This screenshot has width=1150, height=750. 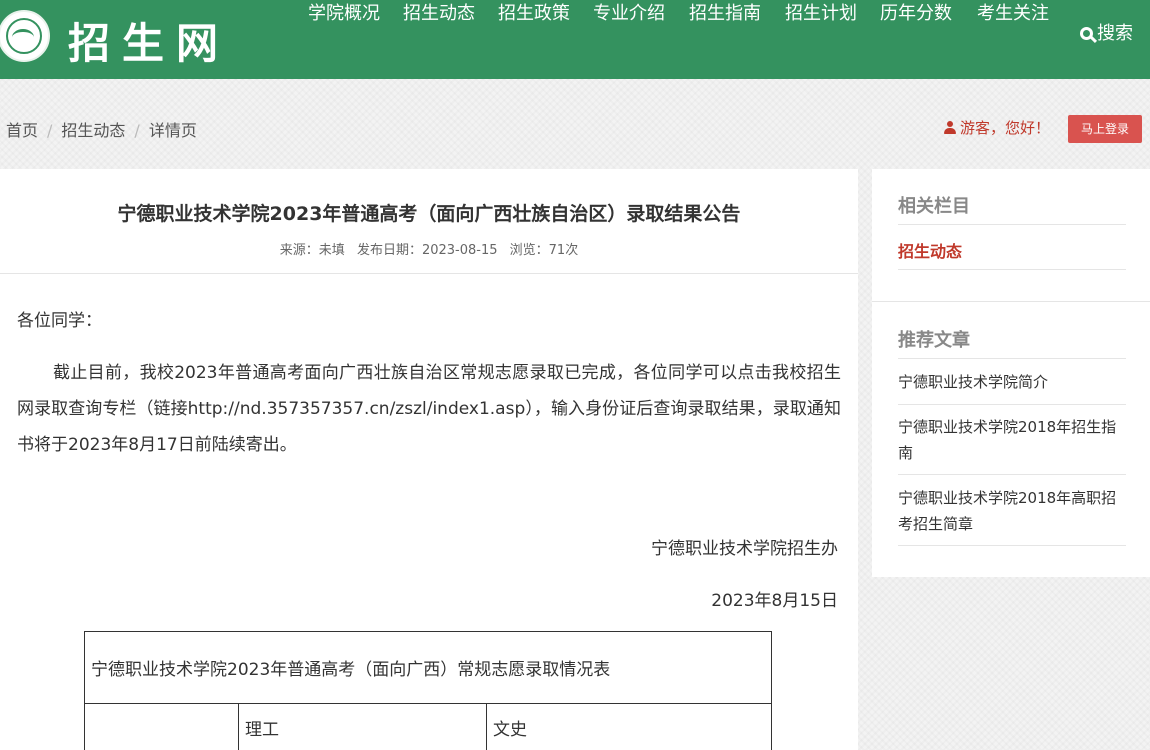 I want to click on breadcrumb: 首页 / 招生动态 / 详情页, so click(x=101, y=129).